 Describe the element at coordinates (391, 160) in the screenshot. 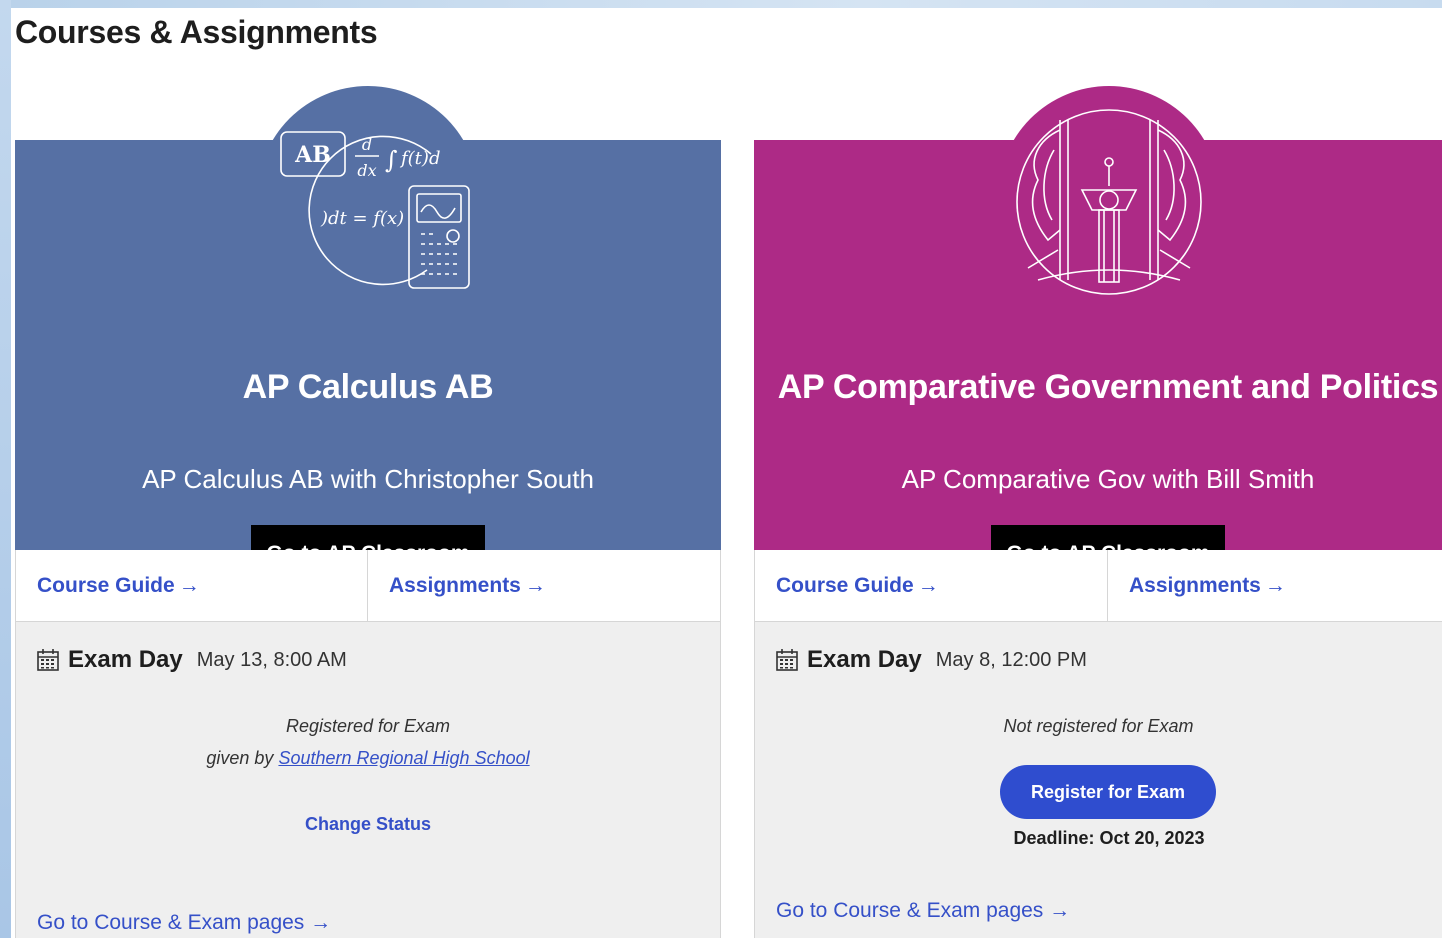

I see `illustration-integral-sign: ∫` at that location.